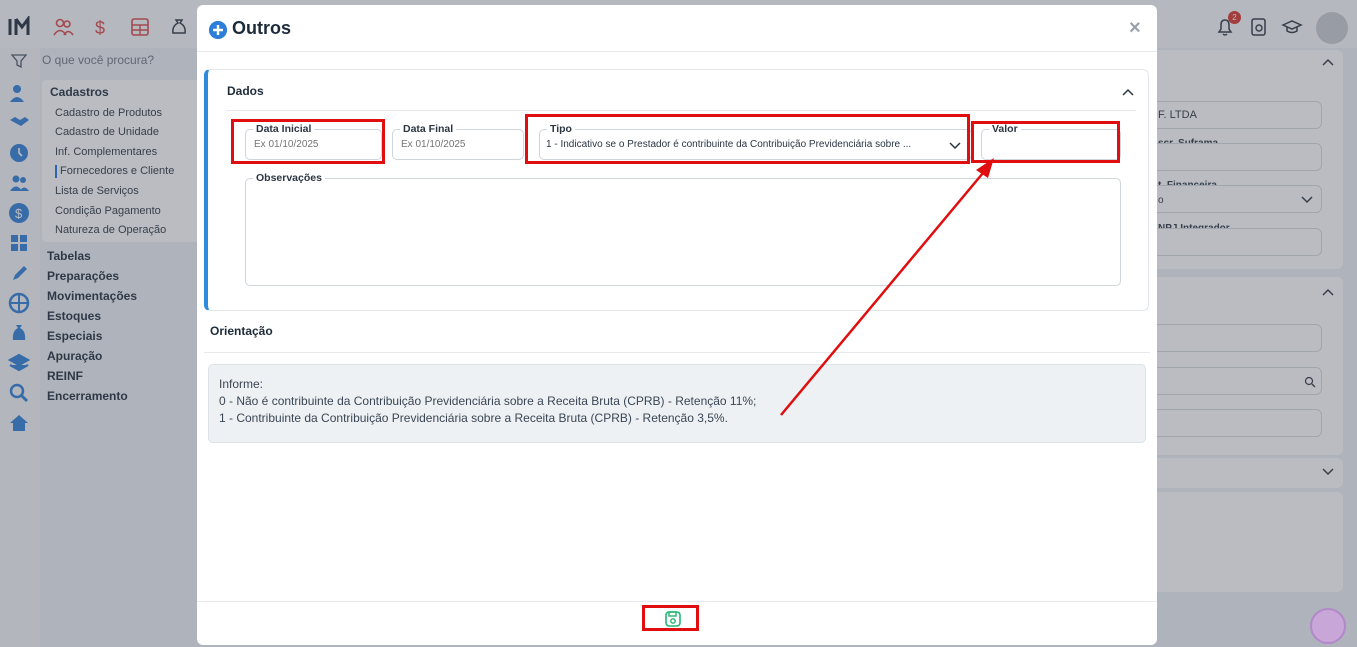 The height and width of the screenshot is (647, 1357). Describe the element at coordinates (673, 619) in the screenshot. I see `save-icon` at that location.